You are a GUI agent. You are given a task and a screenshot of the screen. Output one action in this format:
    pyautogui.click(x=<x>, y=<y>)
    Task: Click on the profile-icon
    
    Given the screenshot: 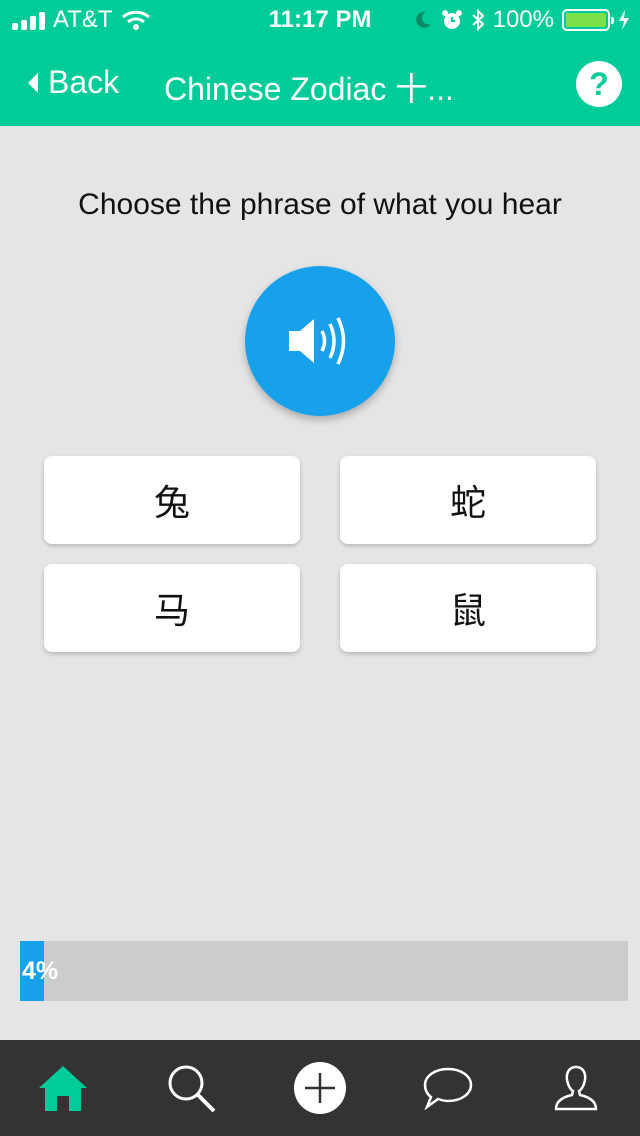 What is the action you would take?
    pyautogui.click(x=576, y=1088)
    